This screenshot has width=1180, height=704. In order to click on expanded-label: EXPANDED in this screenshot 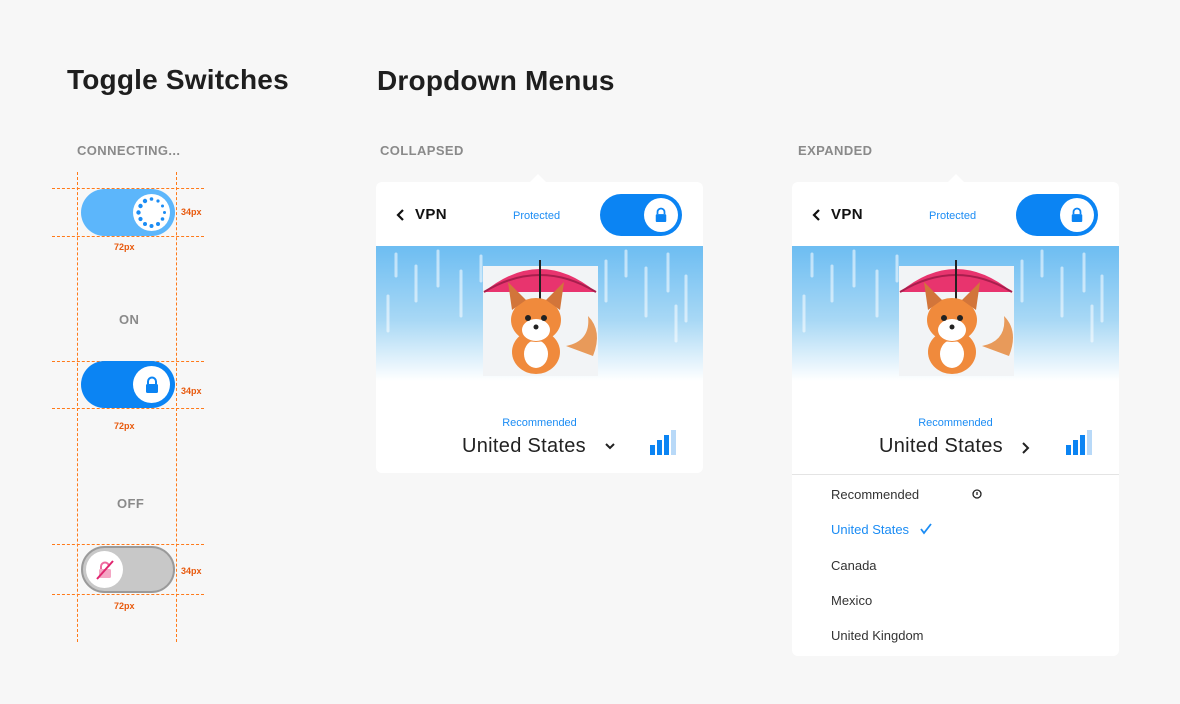, I will do `click(835, 150)`.